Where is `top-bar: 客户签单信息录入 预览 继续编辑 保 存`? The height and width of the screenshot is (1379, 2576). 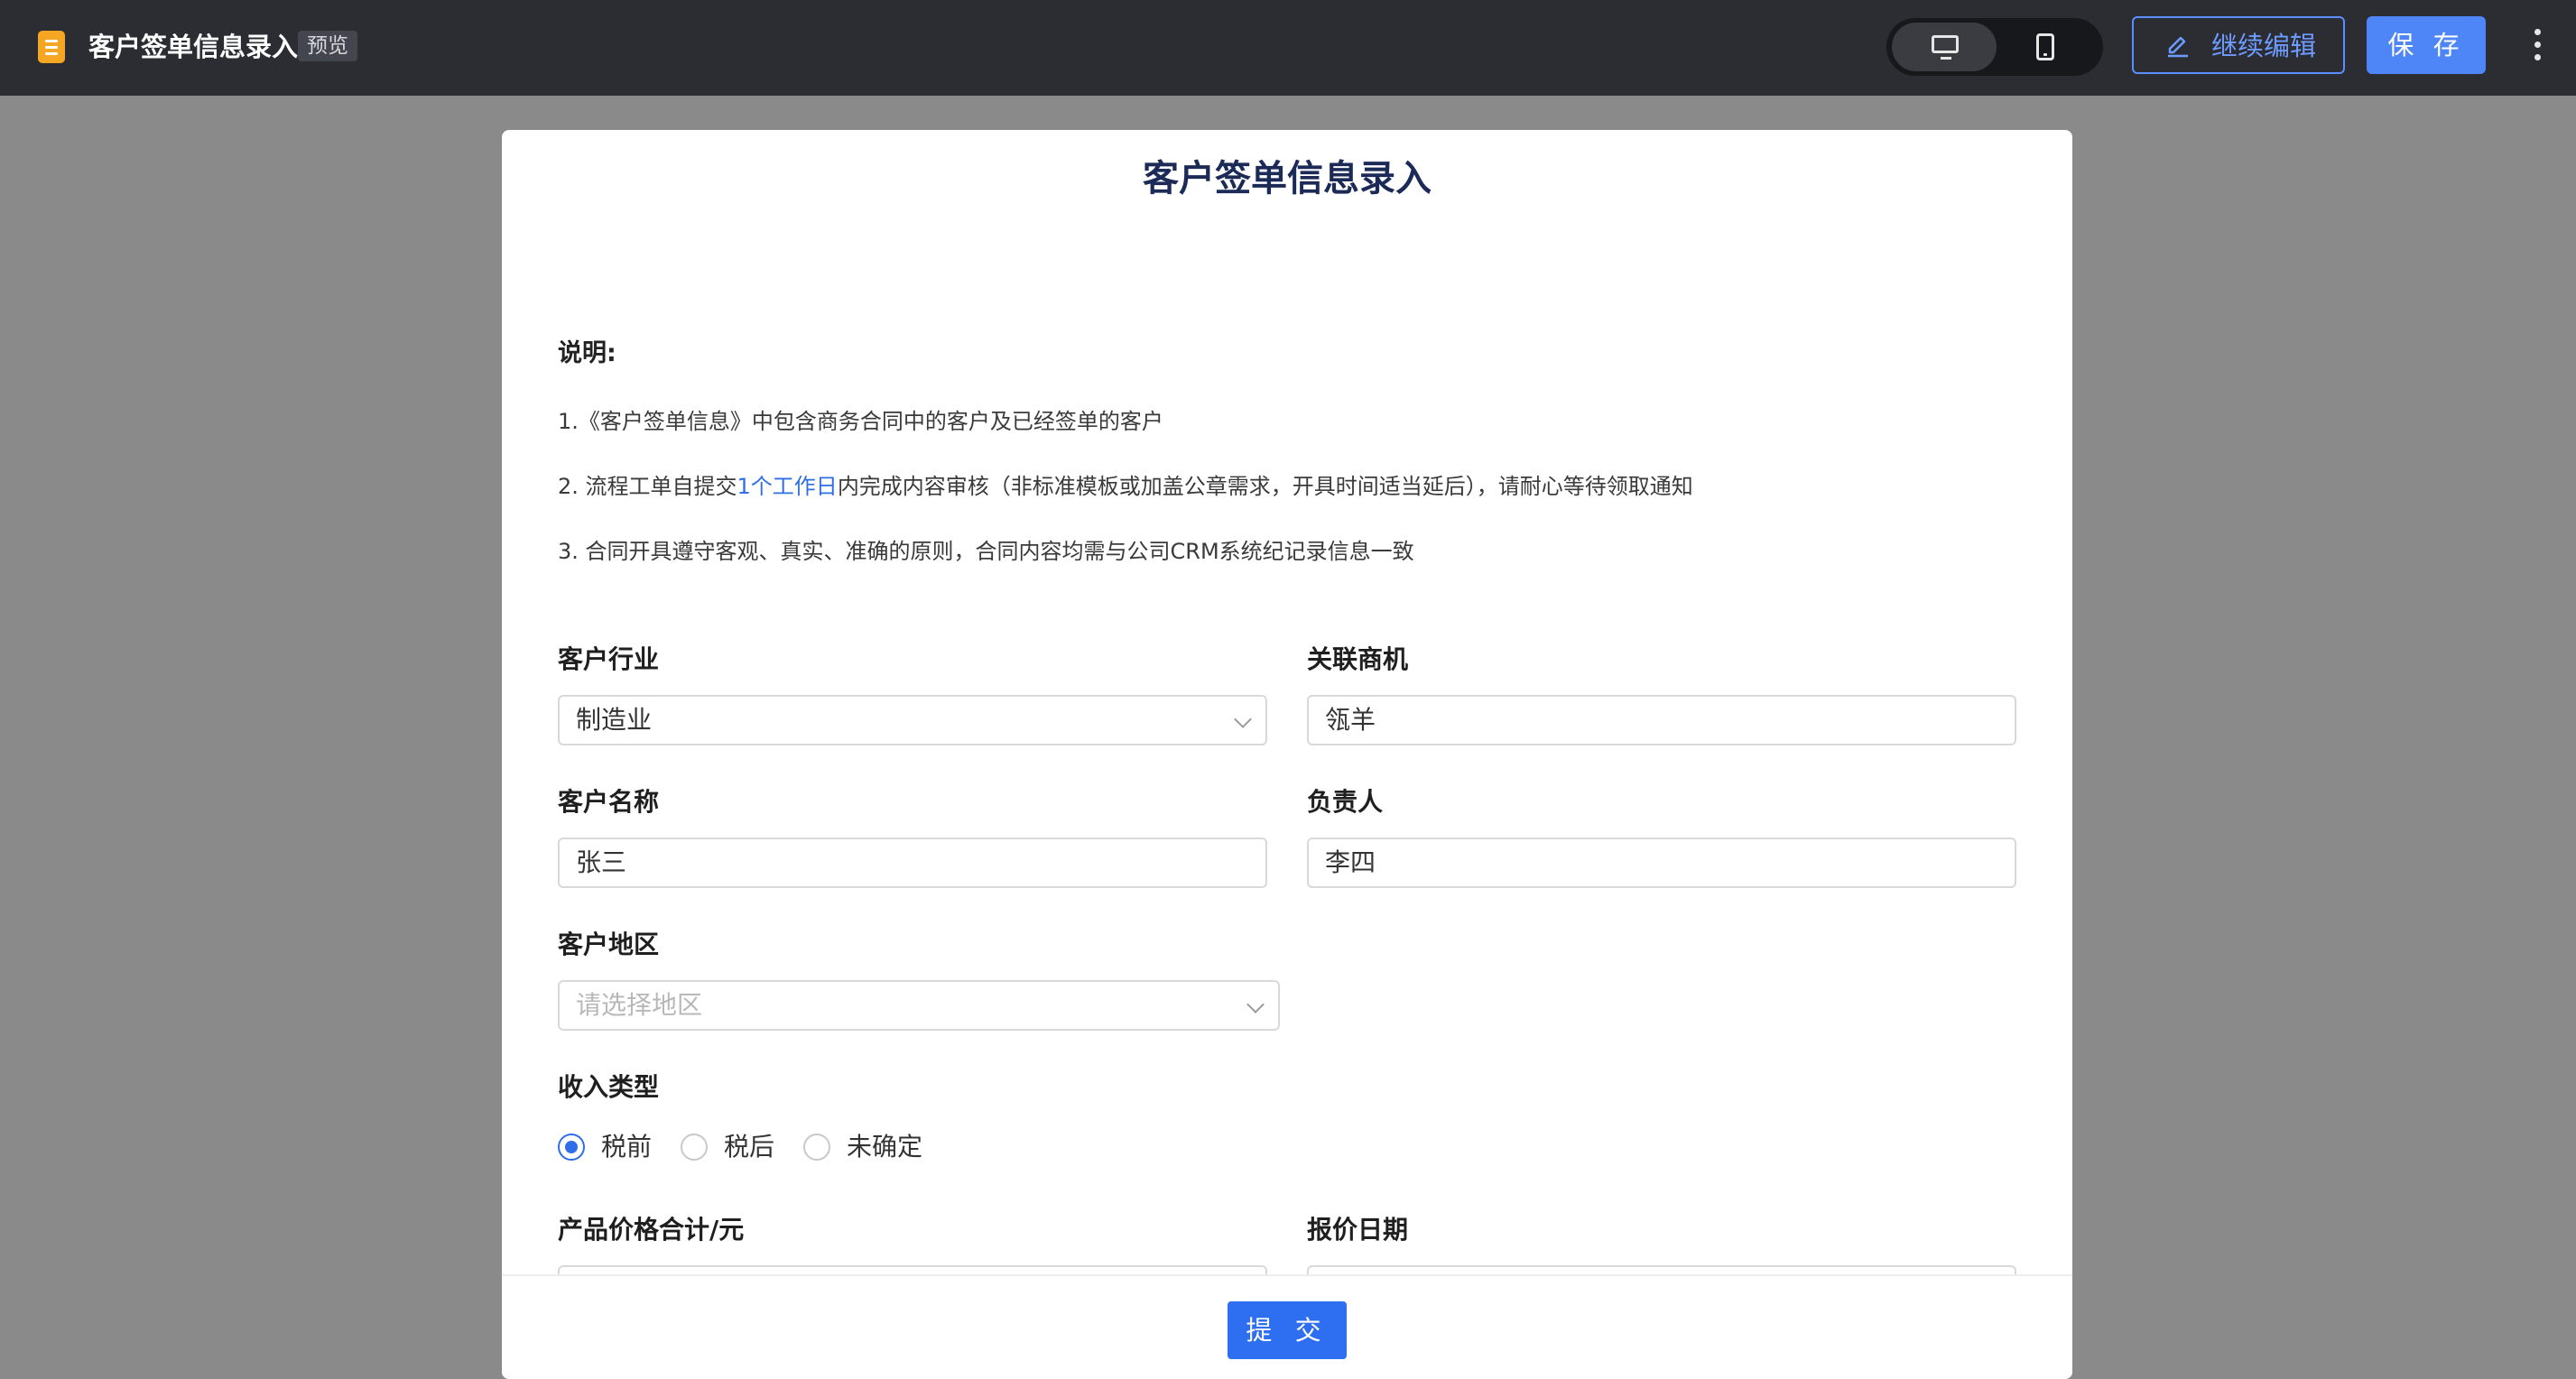
top-bar: 客户签单信息录入 预览 继续编辑 保 存 is located at coordinates (1288, 48).